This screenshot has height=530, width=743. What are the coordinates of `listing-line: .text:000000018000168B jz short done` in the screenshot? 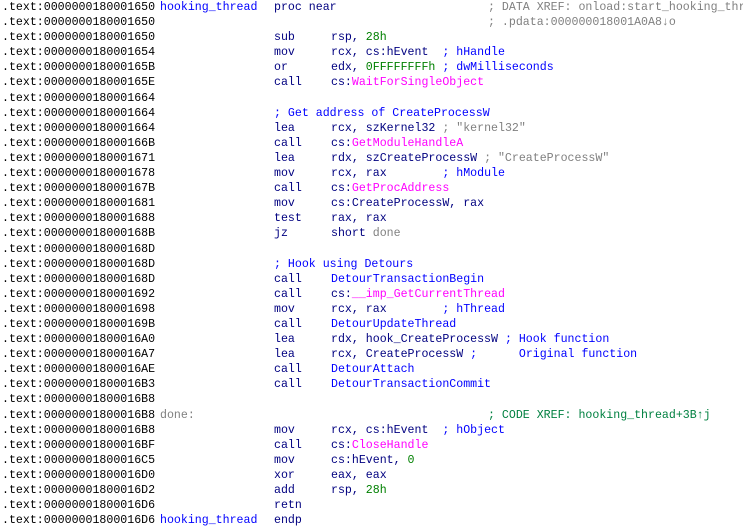 It's located at (371, 233).